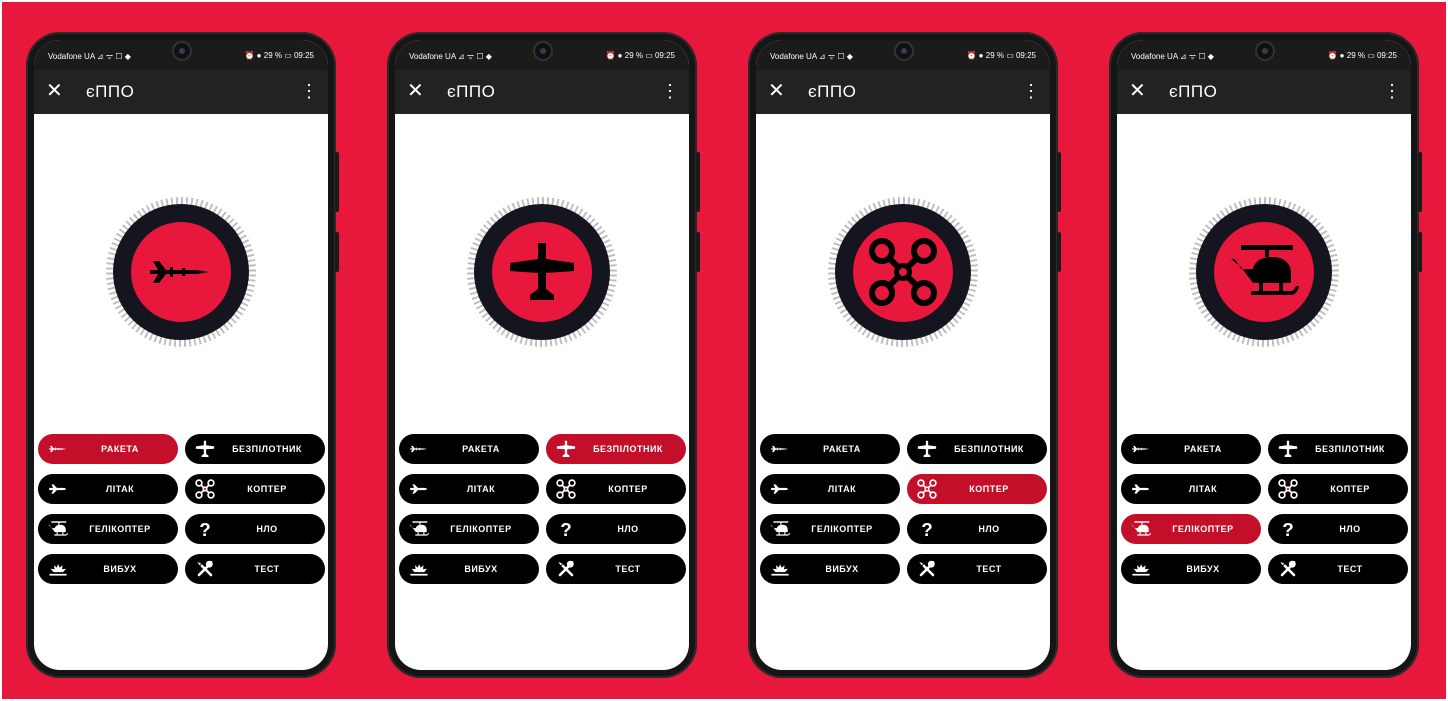  I want to click on alert-dial, so click(181, 272).